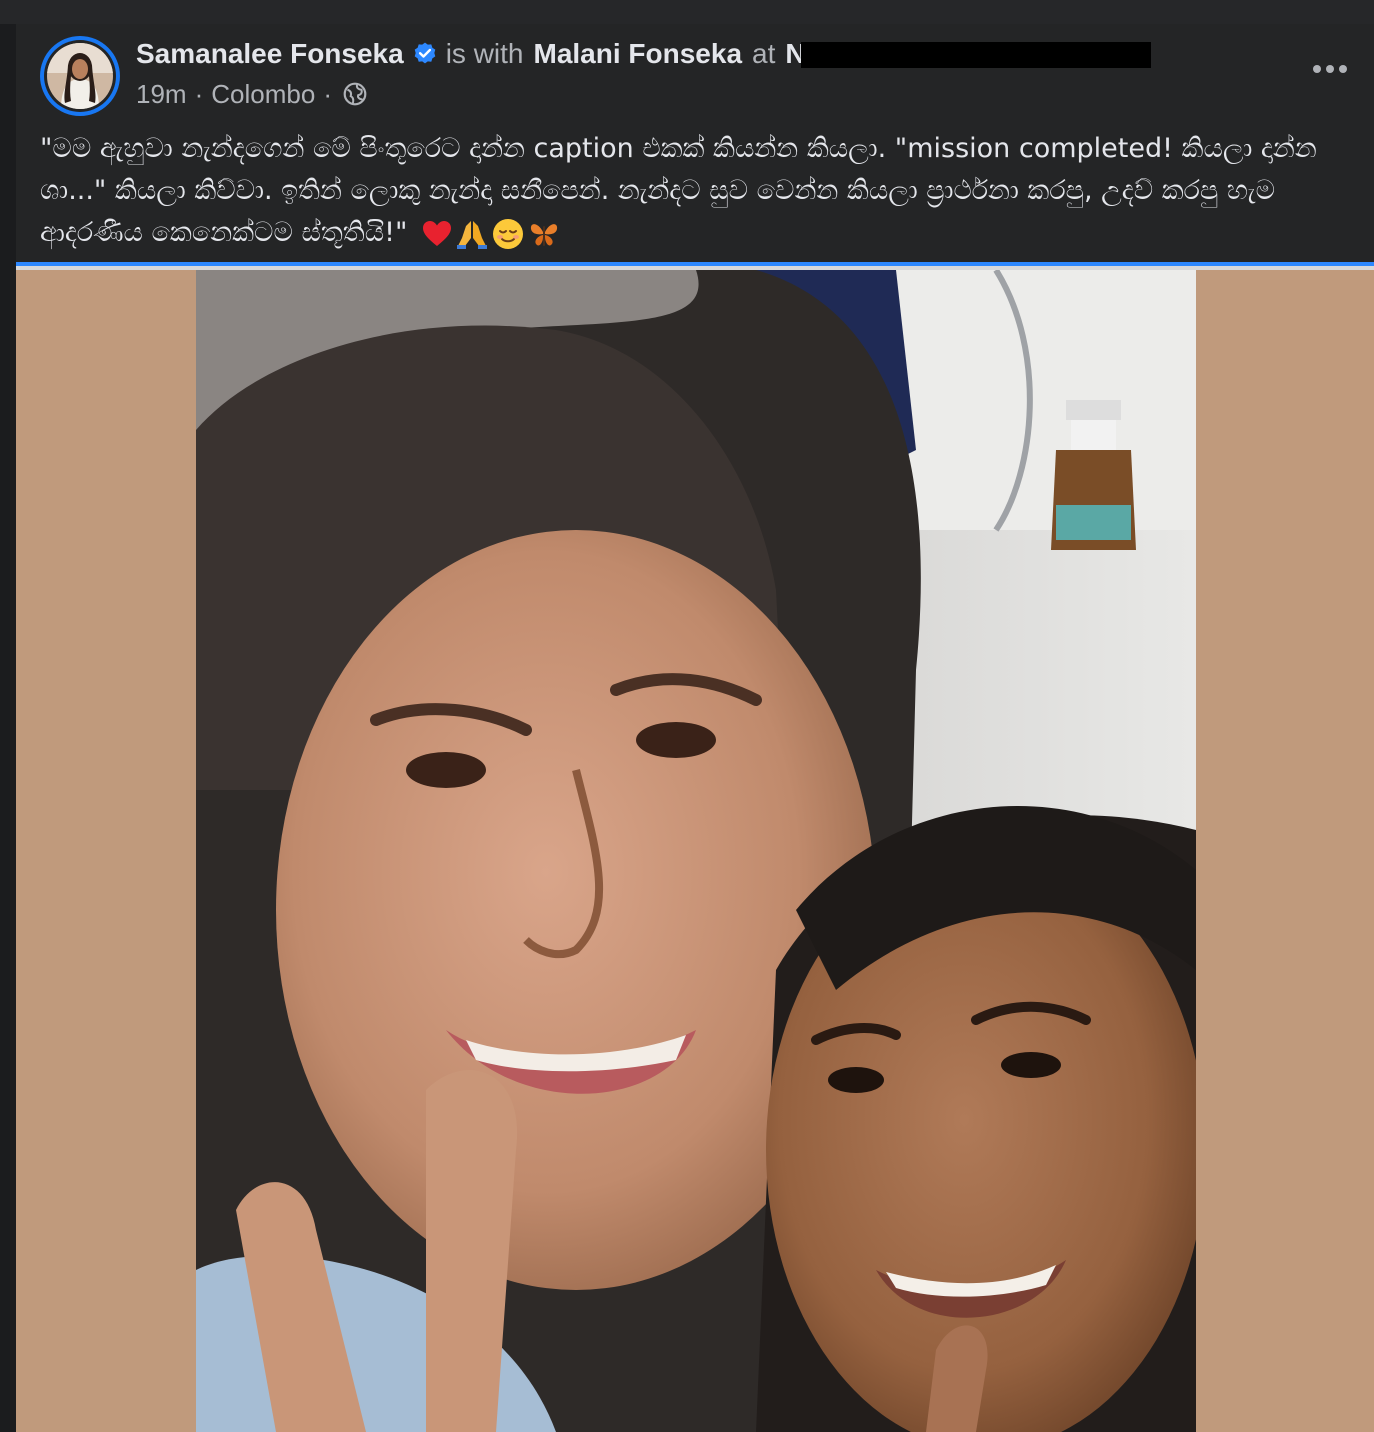 The image size is (1374, 1432). What do you see at coordinates (976, 55) in the screenshot?
I see `redaction-bar` at bounding box center [976, 55].